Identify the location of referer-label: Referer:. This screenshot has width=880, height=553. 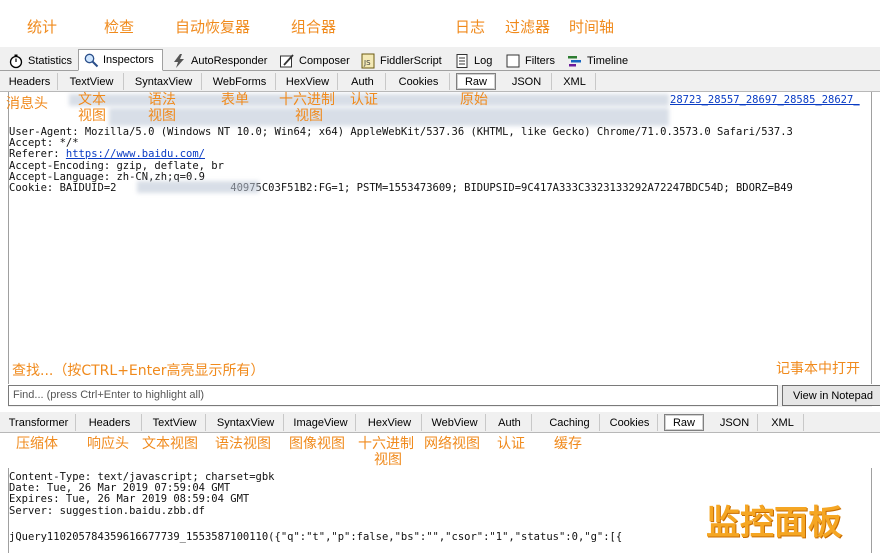
(37, 154).